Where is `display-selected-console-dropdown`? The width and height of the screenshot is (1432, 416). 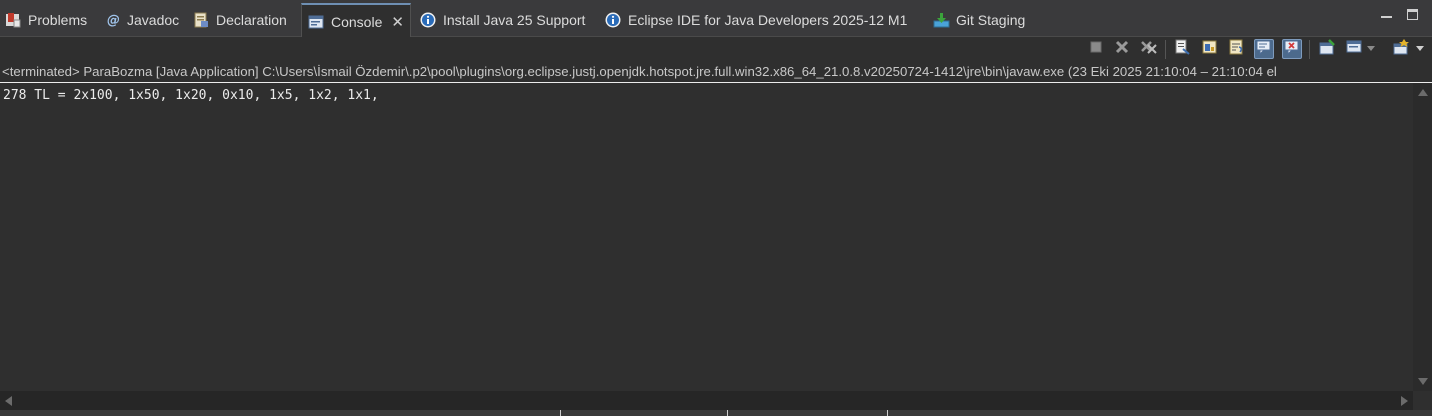 display-selected-console-dropdown is located at coordinates (1371, 49).